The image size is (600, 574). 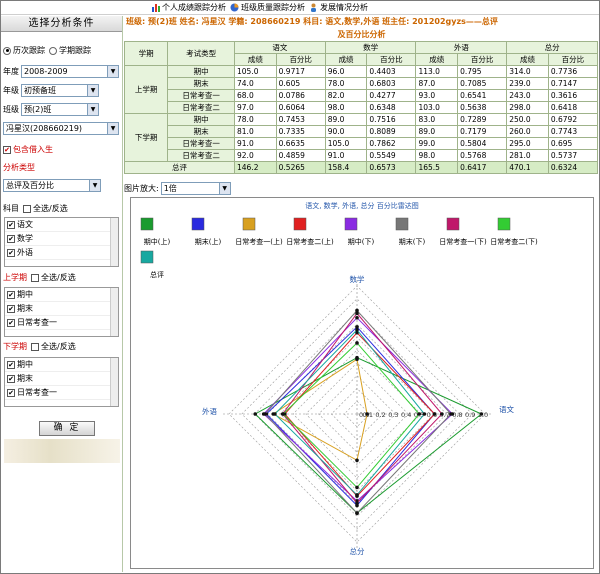 What do you see at coordinates (35, 277) in the screenshot?
I see `term1-select-all-checkbox` at bounding box center [35, 277].